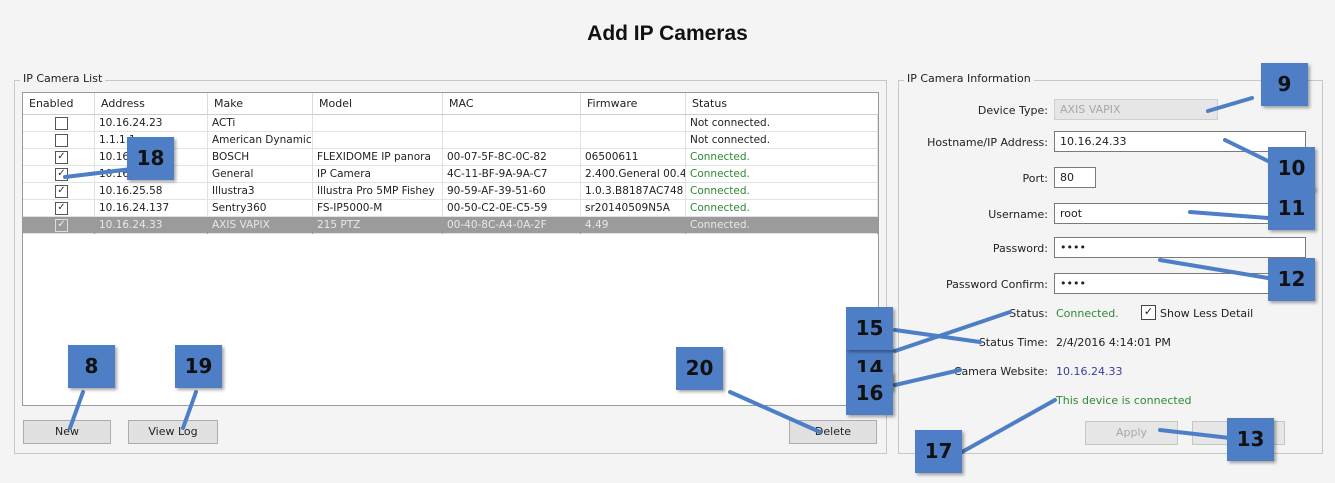 Image resolution: width=1335 pixels, height=483 pixels. What do you see at coordinates (1291, 208) in the screenshot?
I see `callout-11: 11` at bounding box center [1291, 208].